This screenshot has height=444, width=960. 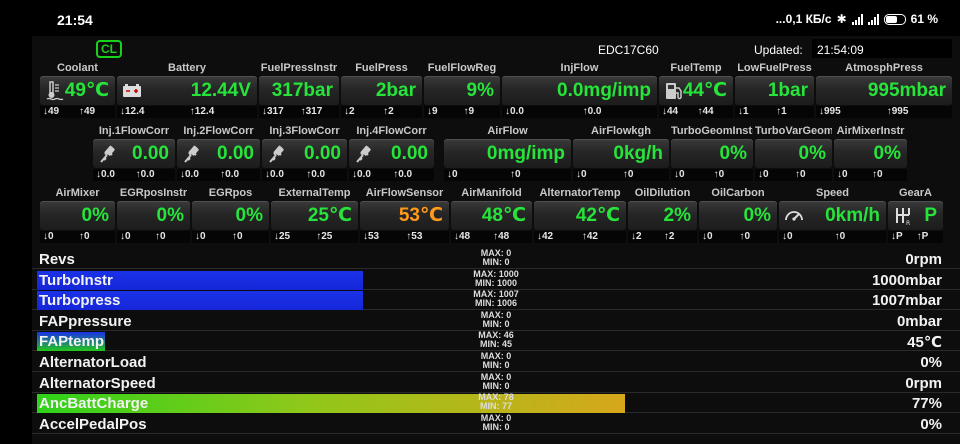 I want to click on gauge-egrpos: EGRpos 0% ↓0 ↑0, so click(x=230, y=215).